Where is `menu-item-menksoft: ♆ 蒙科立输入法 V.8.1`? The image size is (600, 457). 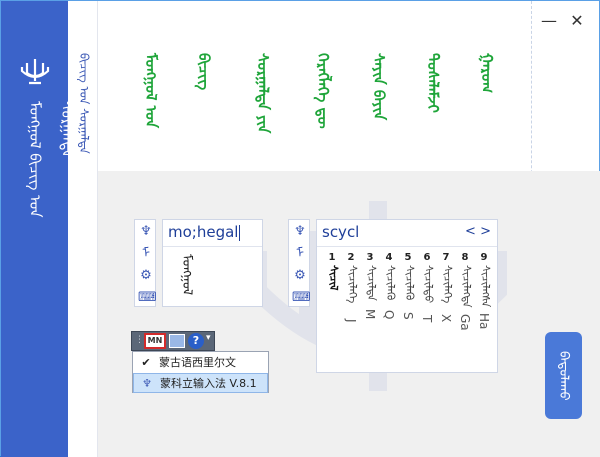
menu-item-menksoft: ♆ 蒙科立输入法 V.8.1 is located at coordinates (200, 383).